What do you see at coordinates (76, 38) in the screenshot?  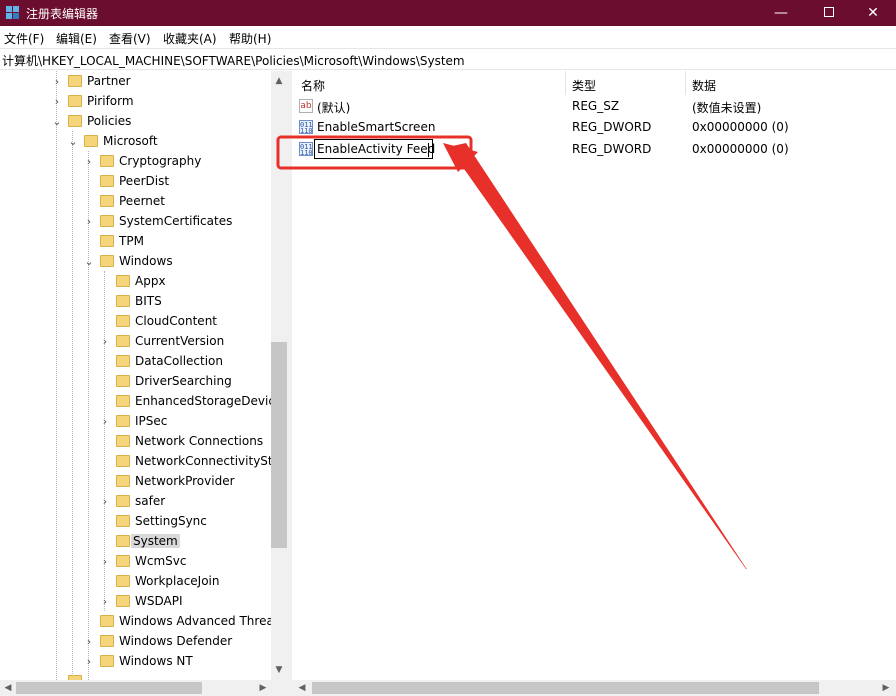 I see `menu-edit: 编辑(E)` at bounding box center [76, 38].